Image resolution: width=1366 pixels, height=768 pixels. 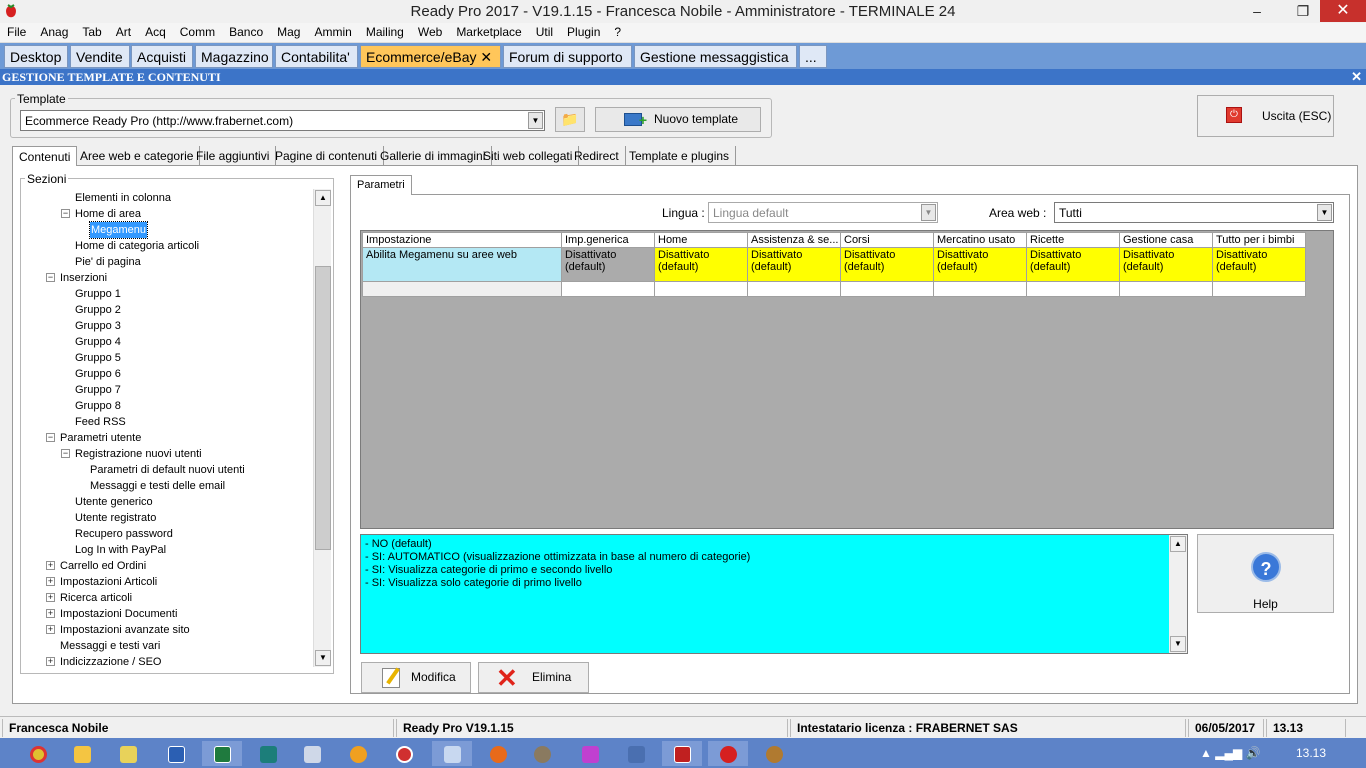 I want to click on burger-app-icon, so click(x=774, y=753).